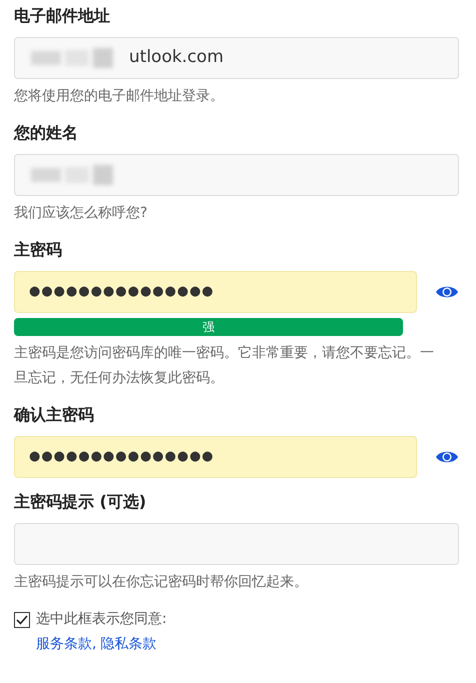 The image size is (476, 683). I want to click on agree-checkbox, so click(22, 620).